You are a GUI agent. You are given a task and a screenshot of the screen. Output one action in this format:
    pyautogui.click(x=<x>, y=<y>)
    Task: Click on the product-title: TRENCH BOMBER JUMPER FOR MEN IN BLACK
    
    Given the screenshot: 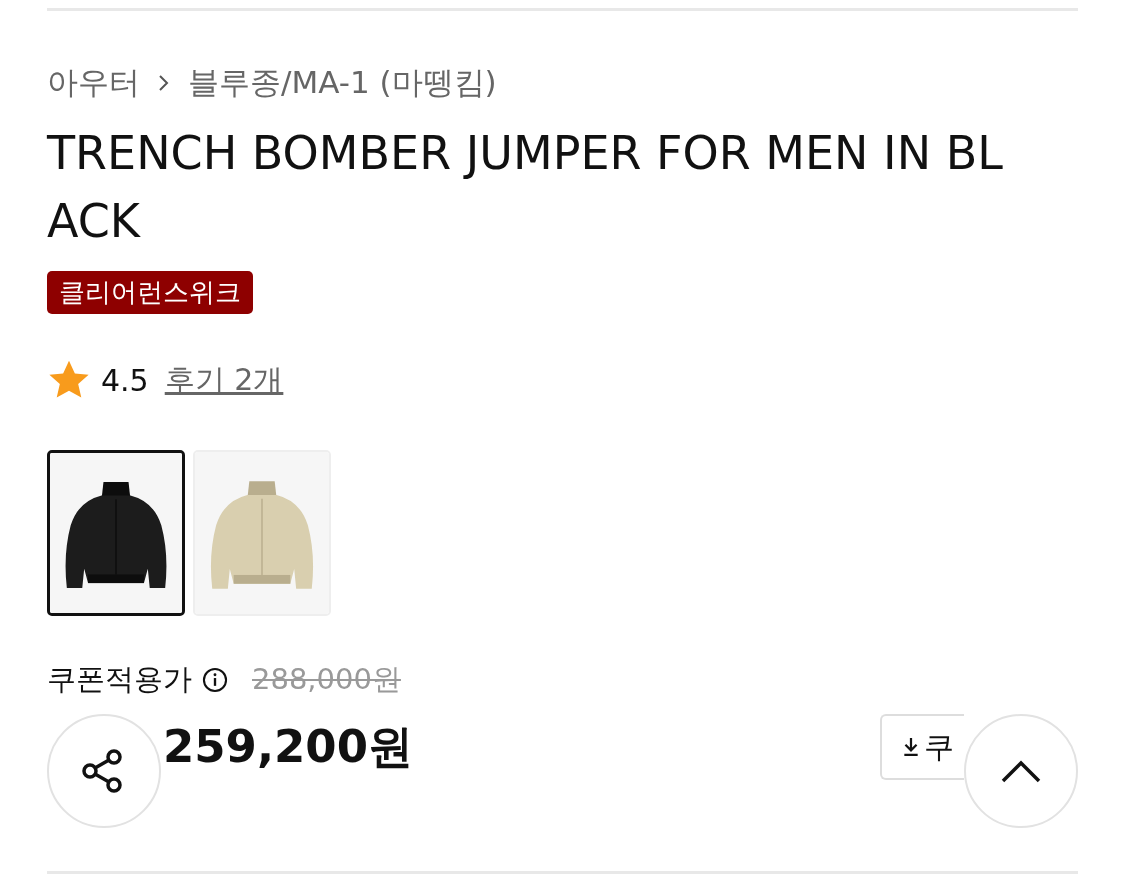 What is the action you would take?
    pyautogui.click(x=525, y=187)
    